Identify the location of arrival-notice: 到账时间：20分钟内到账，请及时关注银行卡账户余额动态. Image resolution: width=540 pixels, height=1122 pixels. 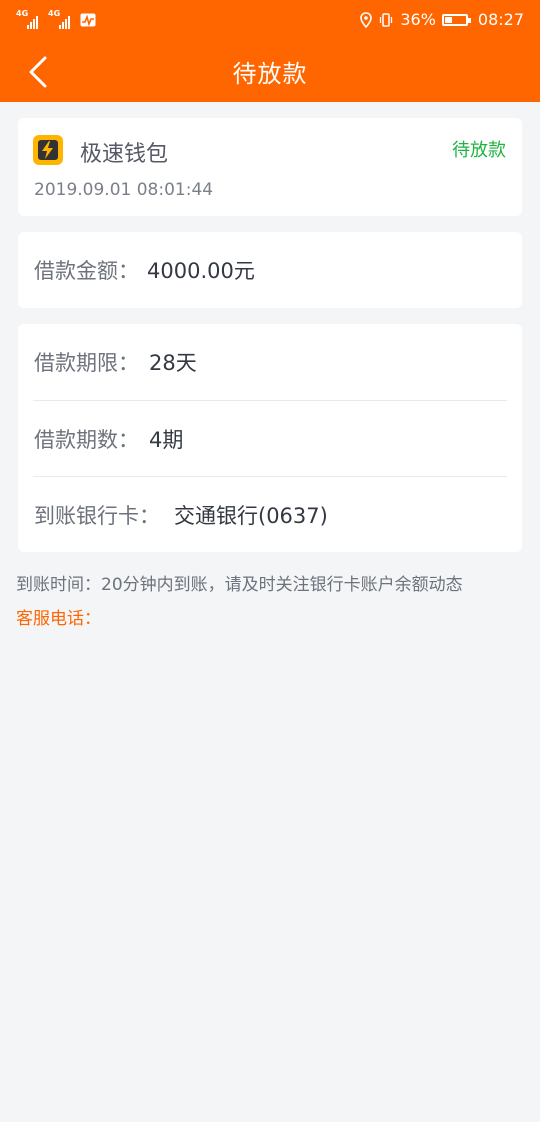
(239, 585).